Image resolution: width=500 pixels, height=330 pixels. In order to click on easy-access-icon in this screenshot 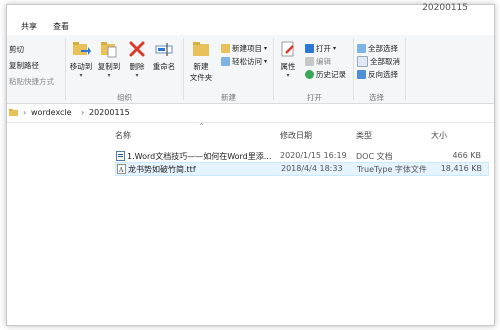, I will do `click(225, 61)`.